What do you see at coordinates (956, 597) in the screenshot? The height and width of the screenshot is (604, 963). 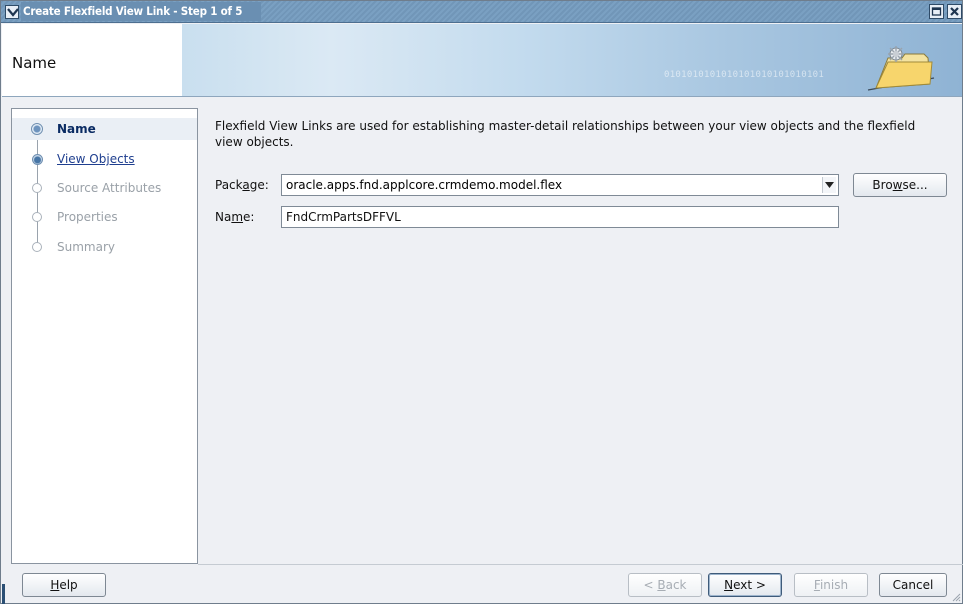 I see `resize-grip-icon` at bounding box center [956, 597].